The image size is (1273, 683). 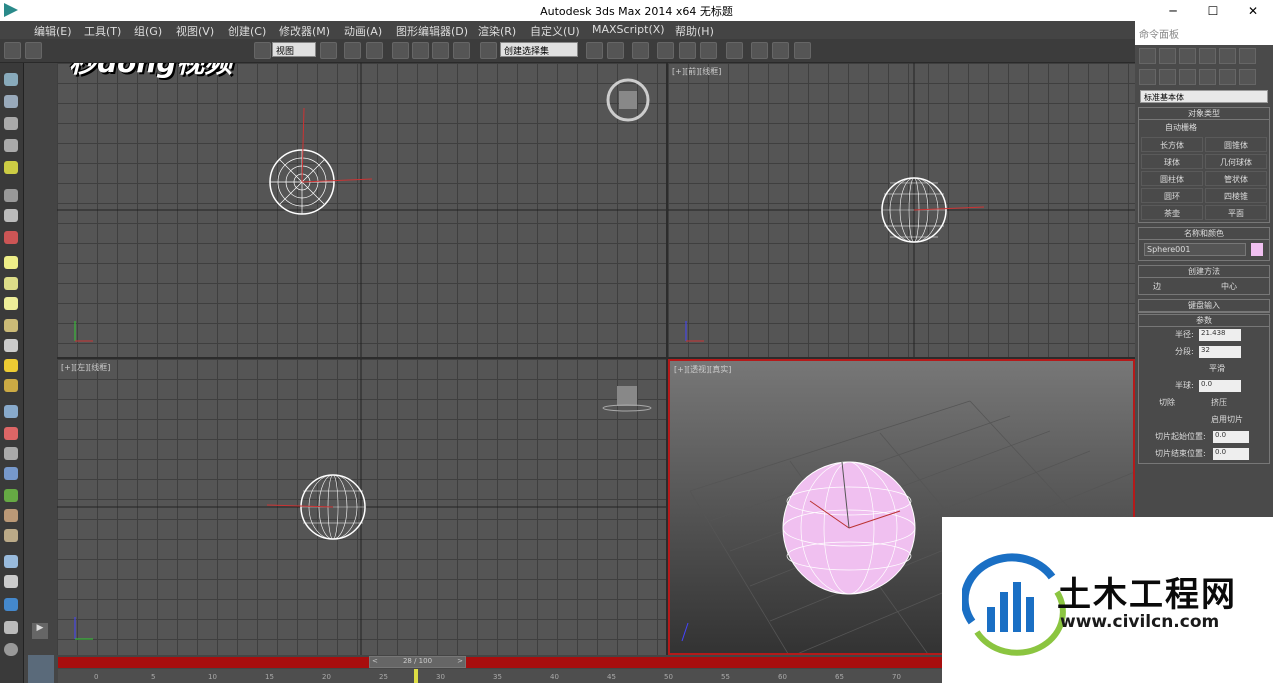 I want to click on help-icon, so click(x=11, y=649).